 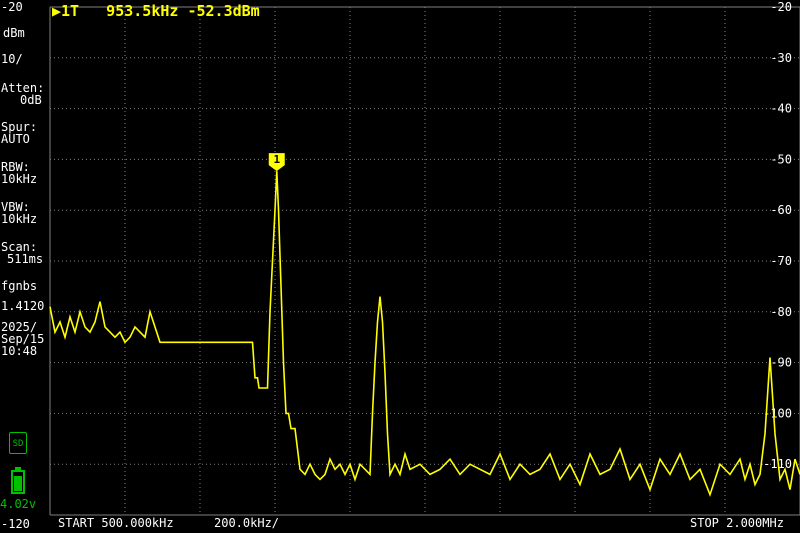 I want to click on y-tick-label: -80, so click(x=781, y=312).